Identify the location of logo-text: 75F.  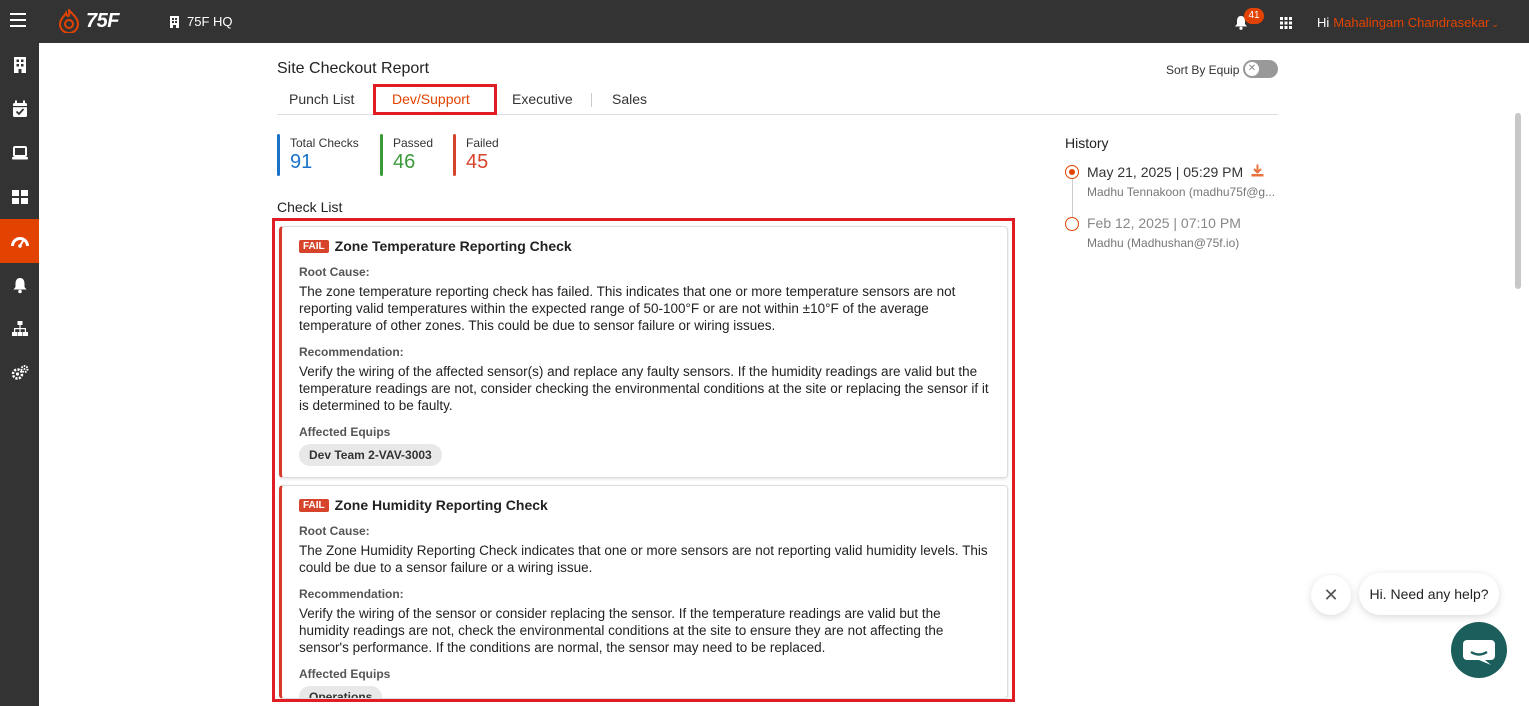
(102, 20).